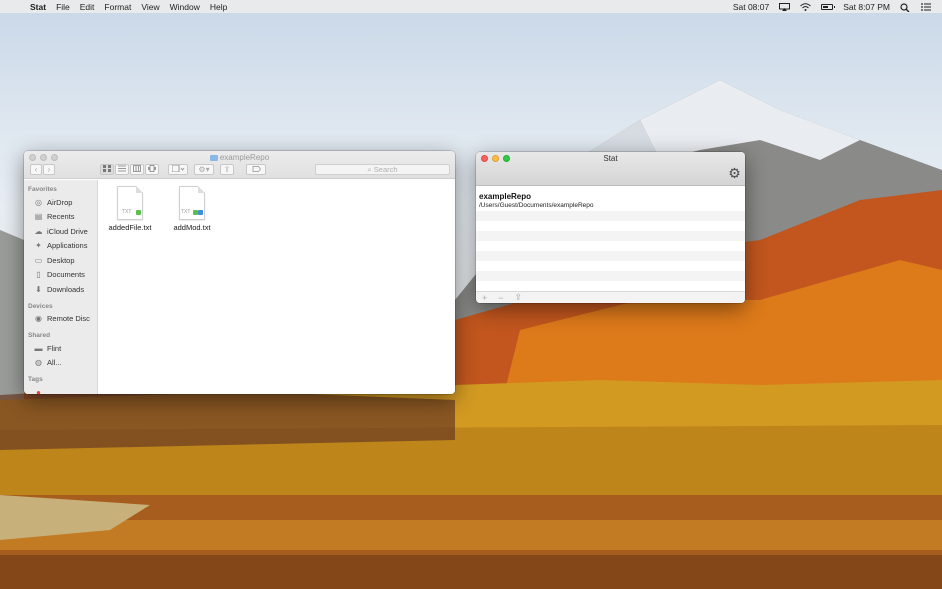 The image size is (942, 589). Describe the element at coordinates (67, 231) in the screenshot. I see `sidebar-item-label: iCloud Drive` at that location.